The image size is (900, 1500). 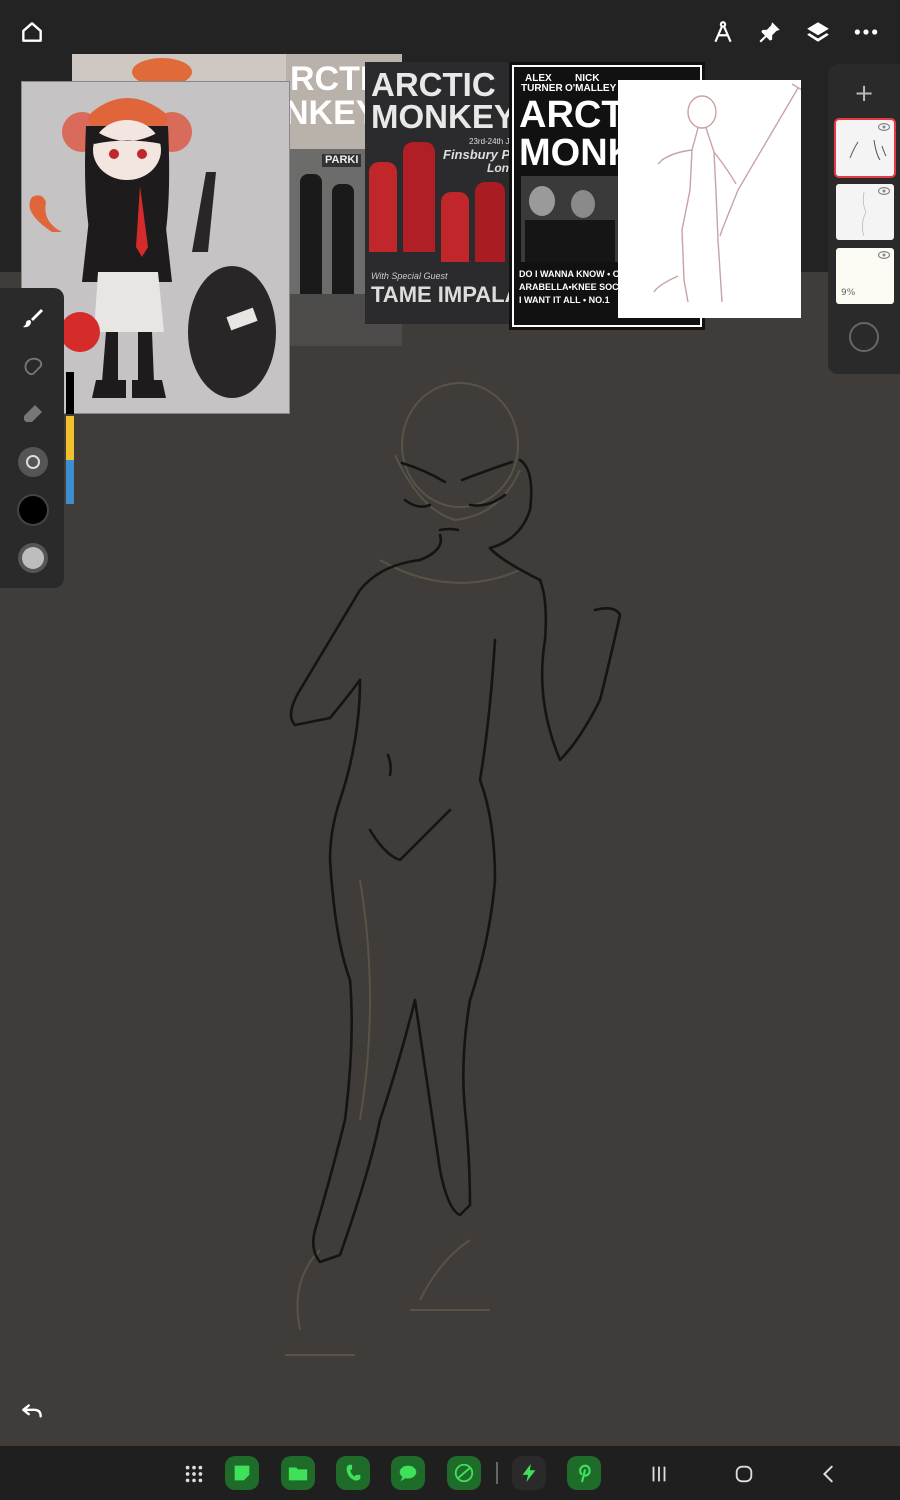 I want to click on layer-thumbnail-3: 9%, so click(x=865, y=276).